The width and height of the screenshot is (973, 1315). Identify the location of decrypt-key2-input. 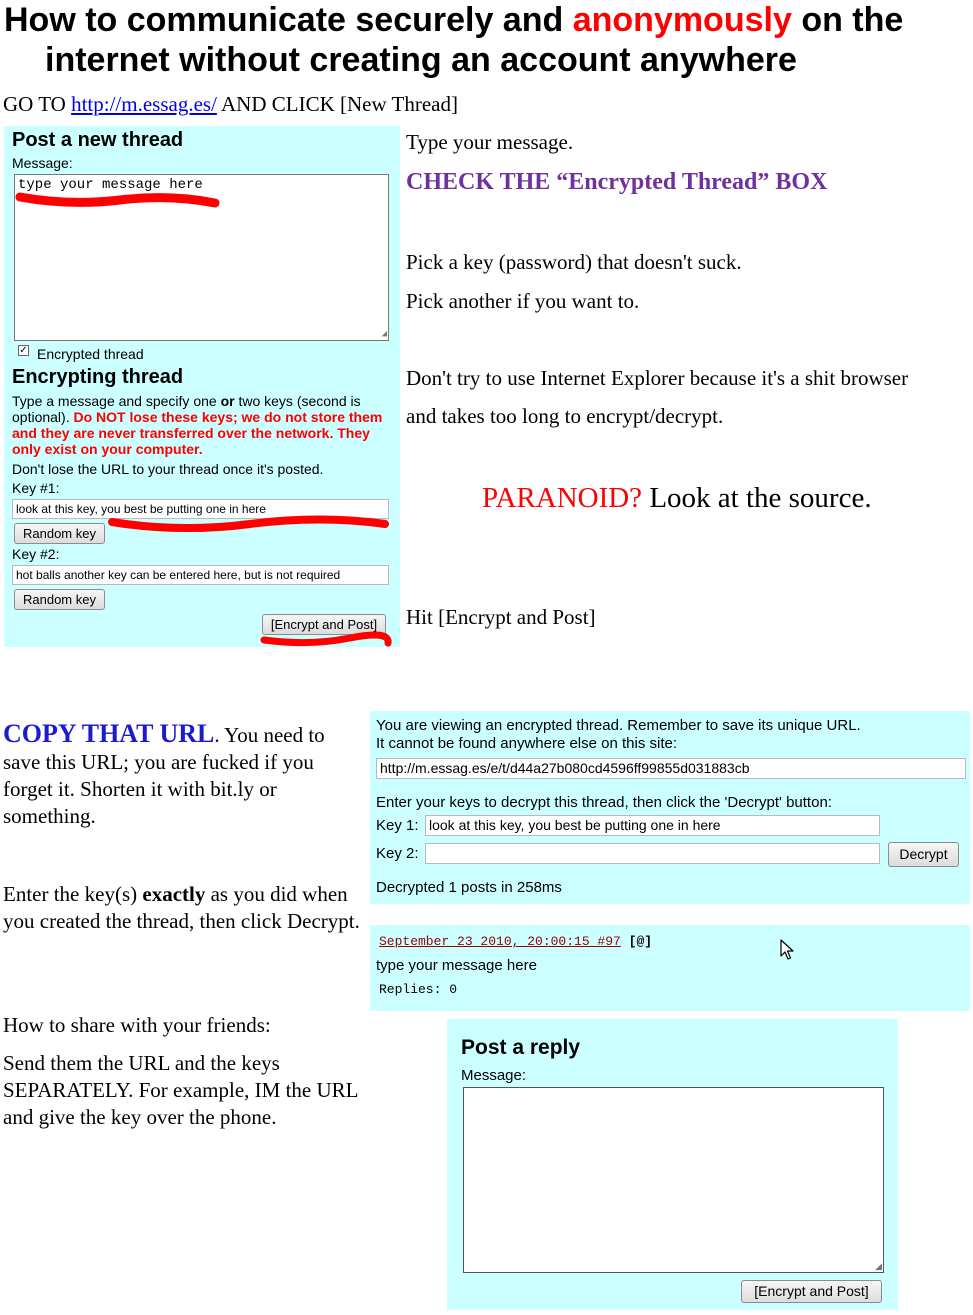
(652, 853).